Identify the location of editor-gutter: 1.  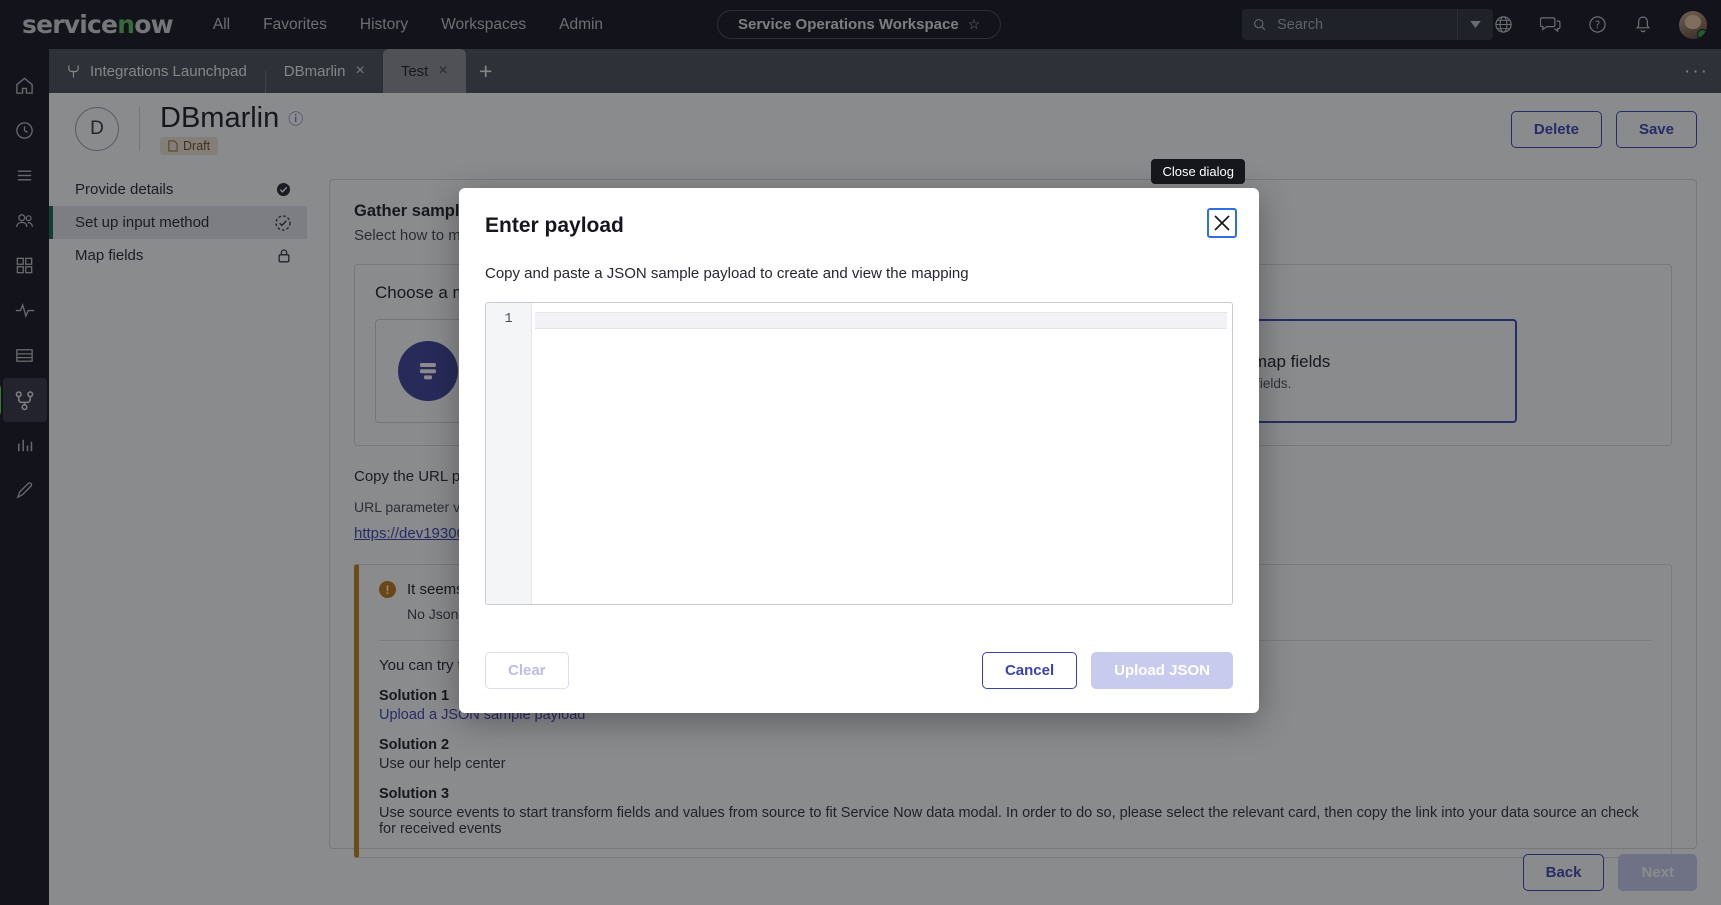
(509, 453).